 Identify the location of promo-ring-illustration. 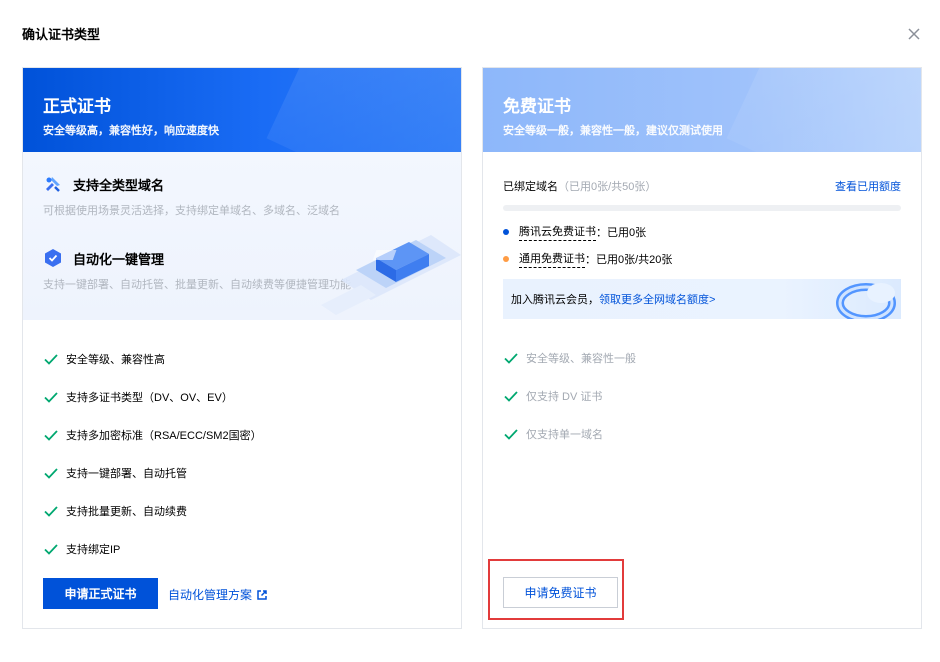
(866, 301).